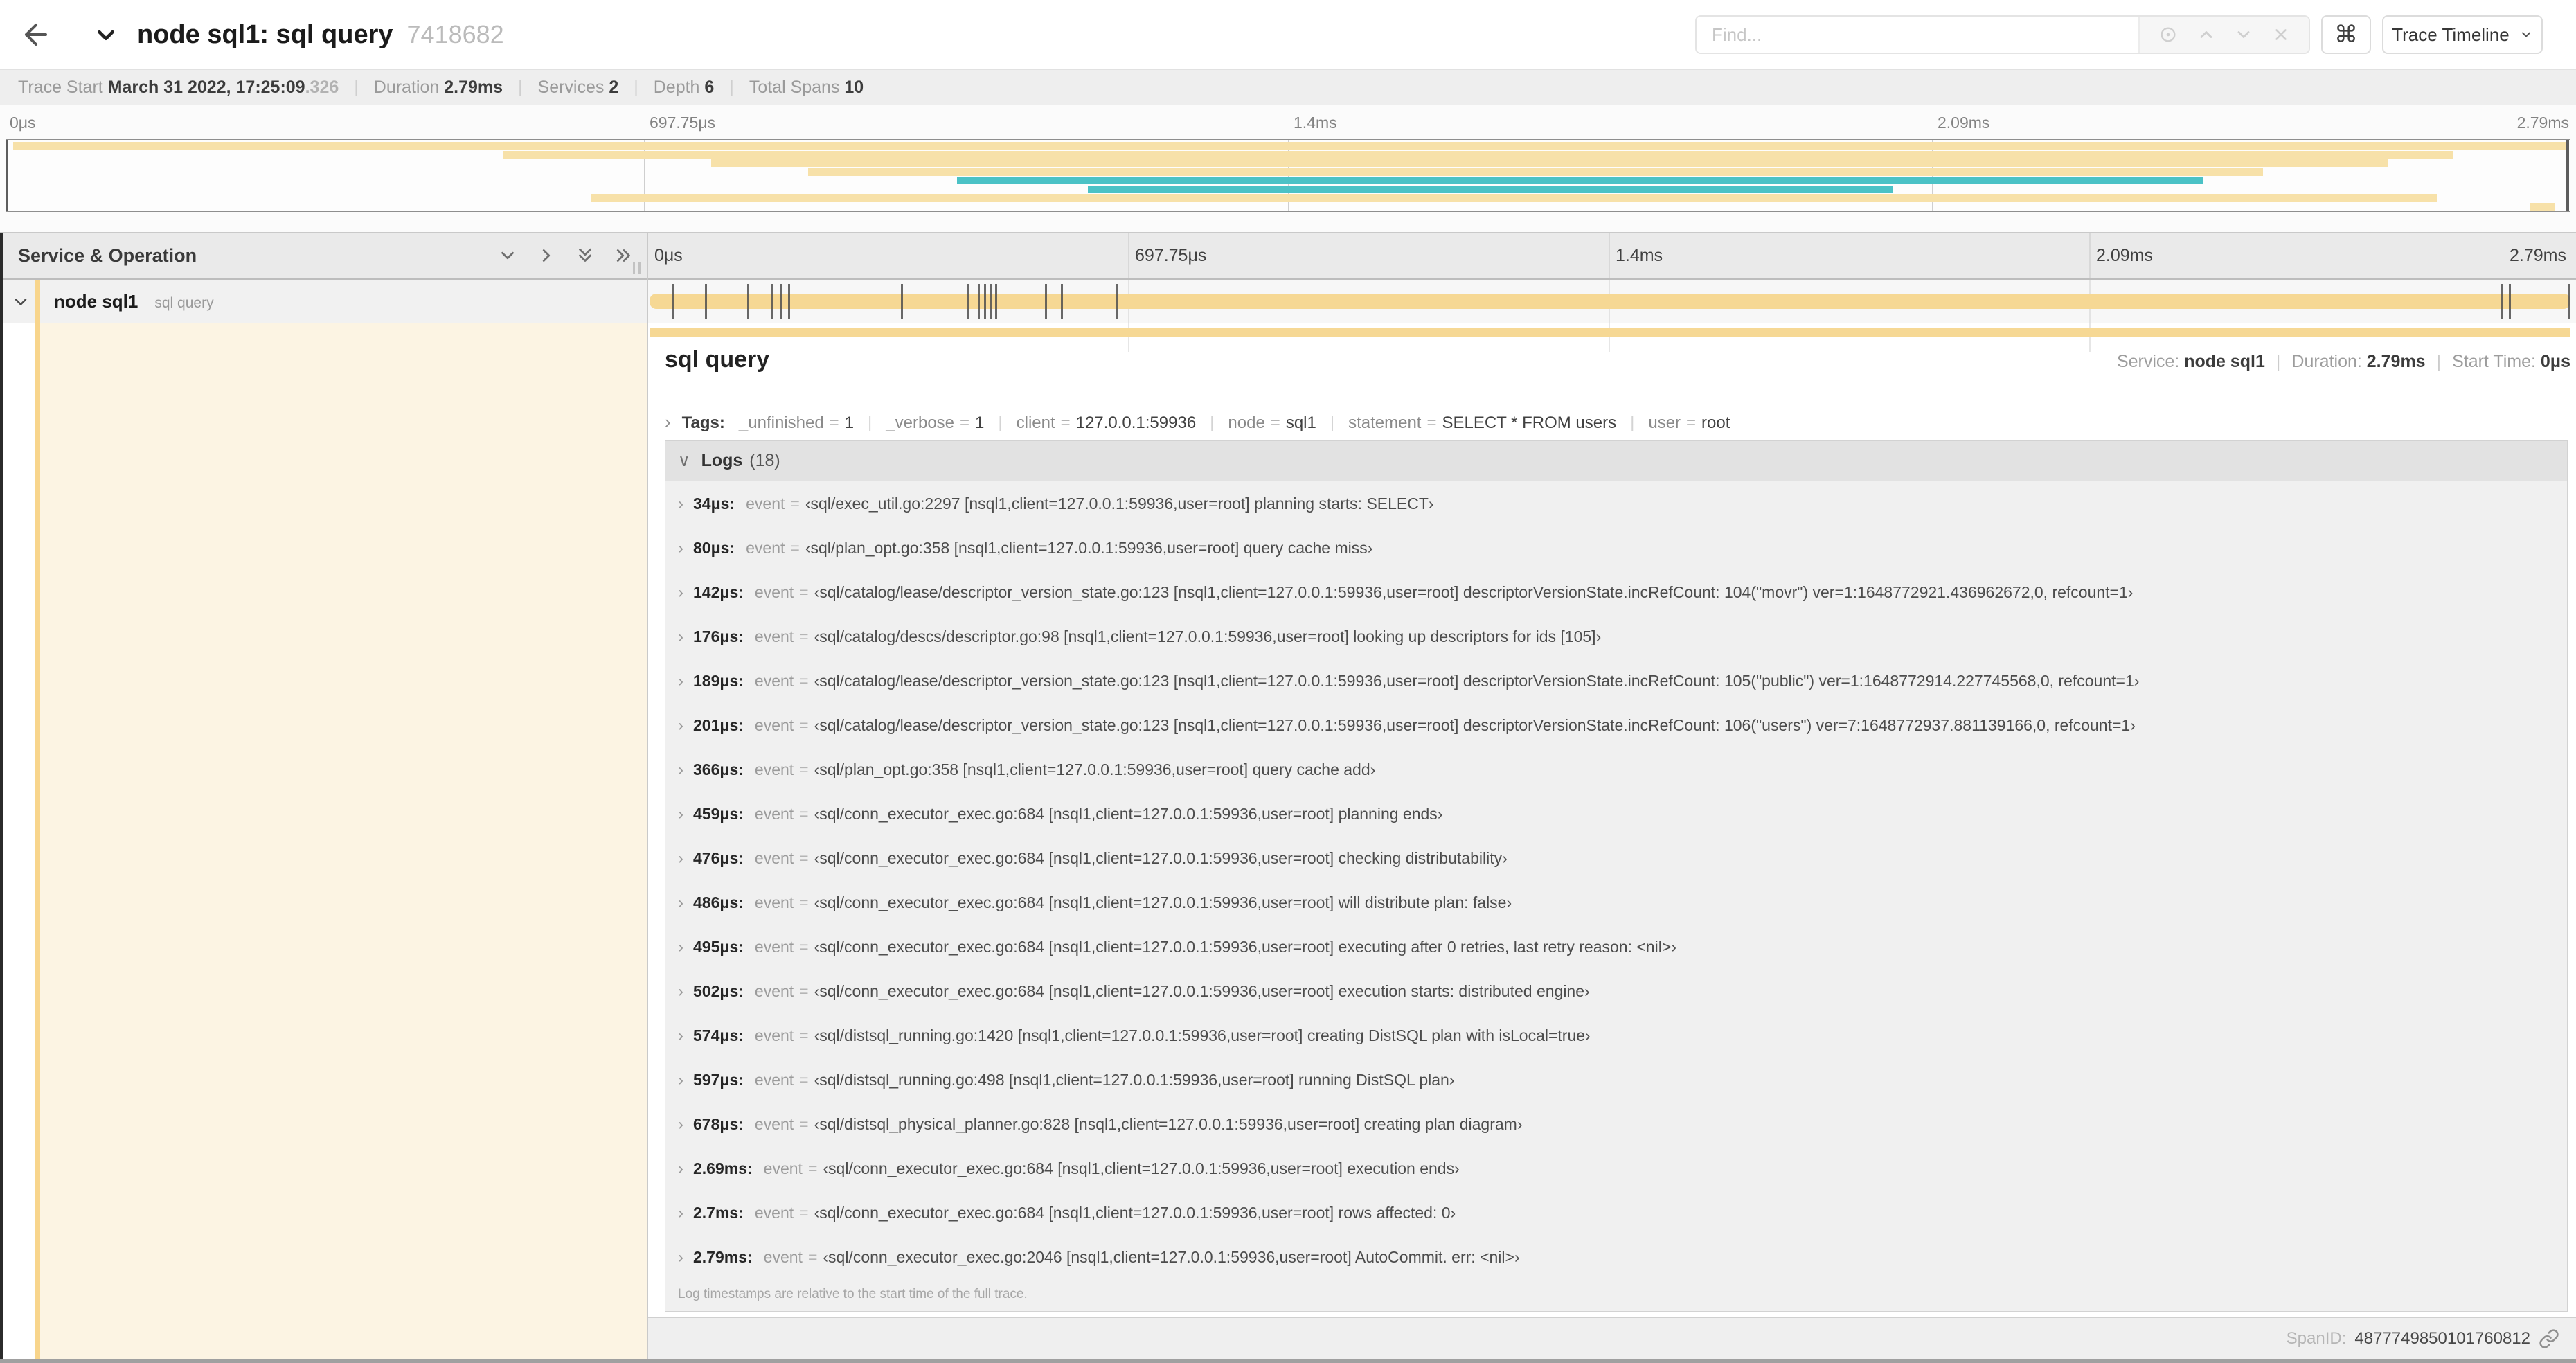 The image size is (2576, 1363). What do you see at coordinates (36, 34) in the screenshot?
I see `back-button` at bounding box center [36, 34].